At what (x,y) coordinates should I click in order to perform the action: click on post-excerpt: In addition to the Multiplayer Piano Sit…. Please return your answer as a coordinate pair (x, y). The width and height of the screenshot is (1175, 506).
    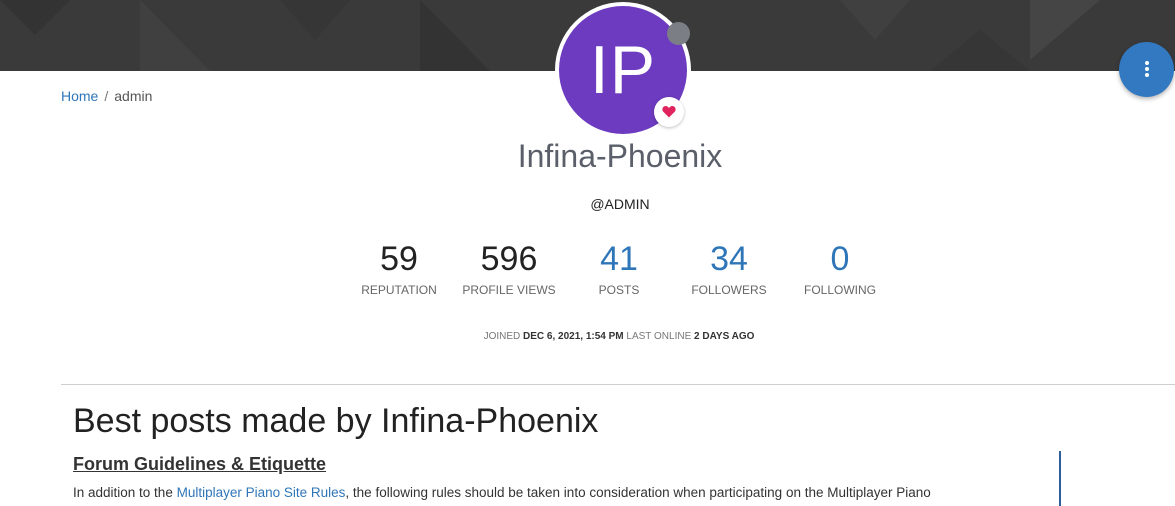
    Looking at the image, I should click on (502, 492).